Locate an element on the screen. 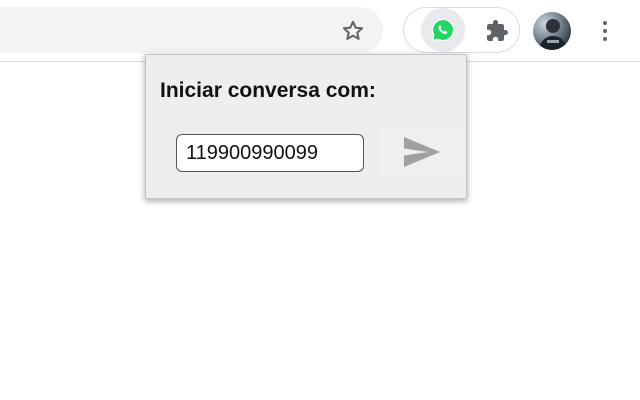 This screenshot has height=400, width=640. whatsapp-icon is located at coordinates (443, 30).